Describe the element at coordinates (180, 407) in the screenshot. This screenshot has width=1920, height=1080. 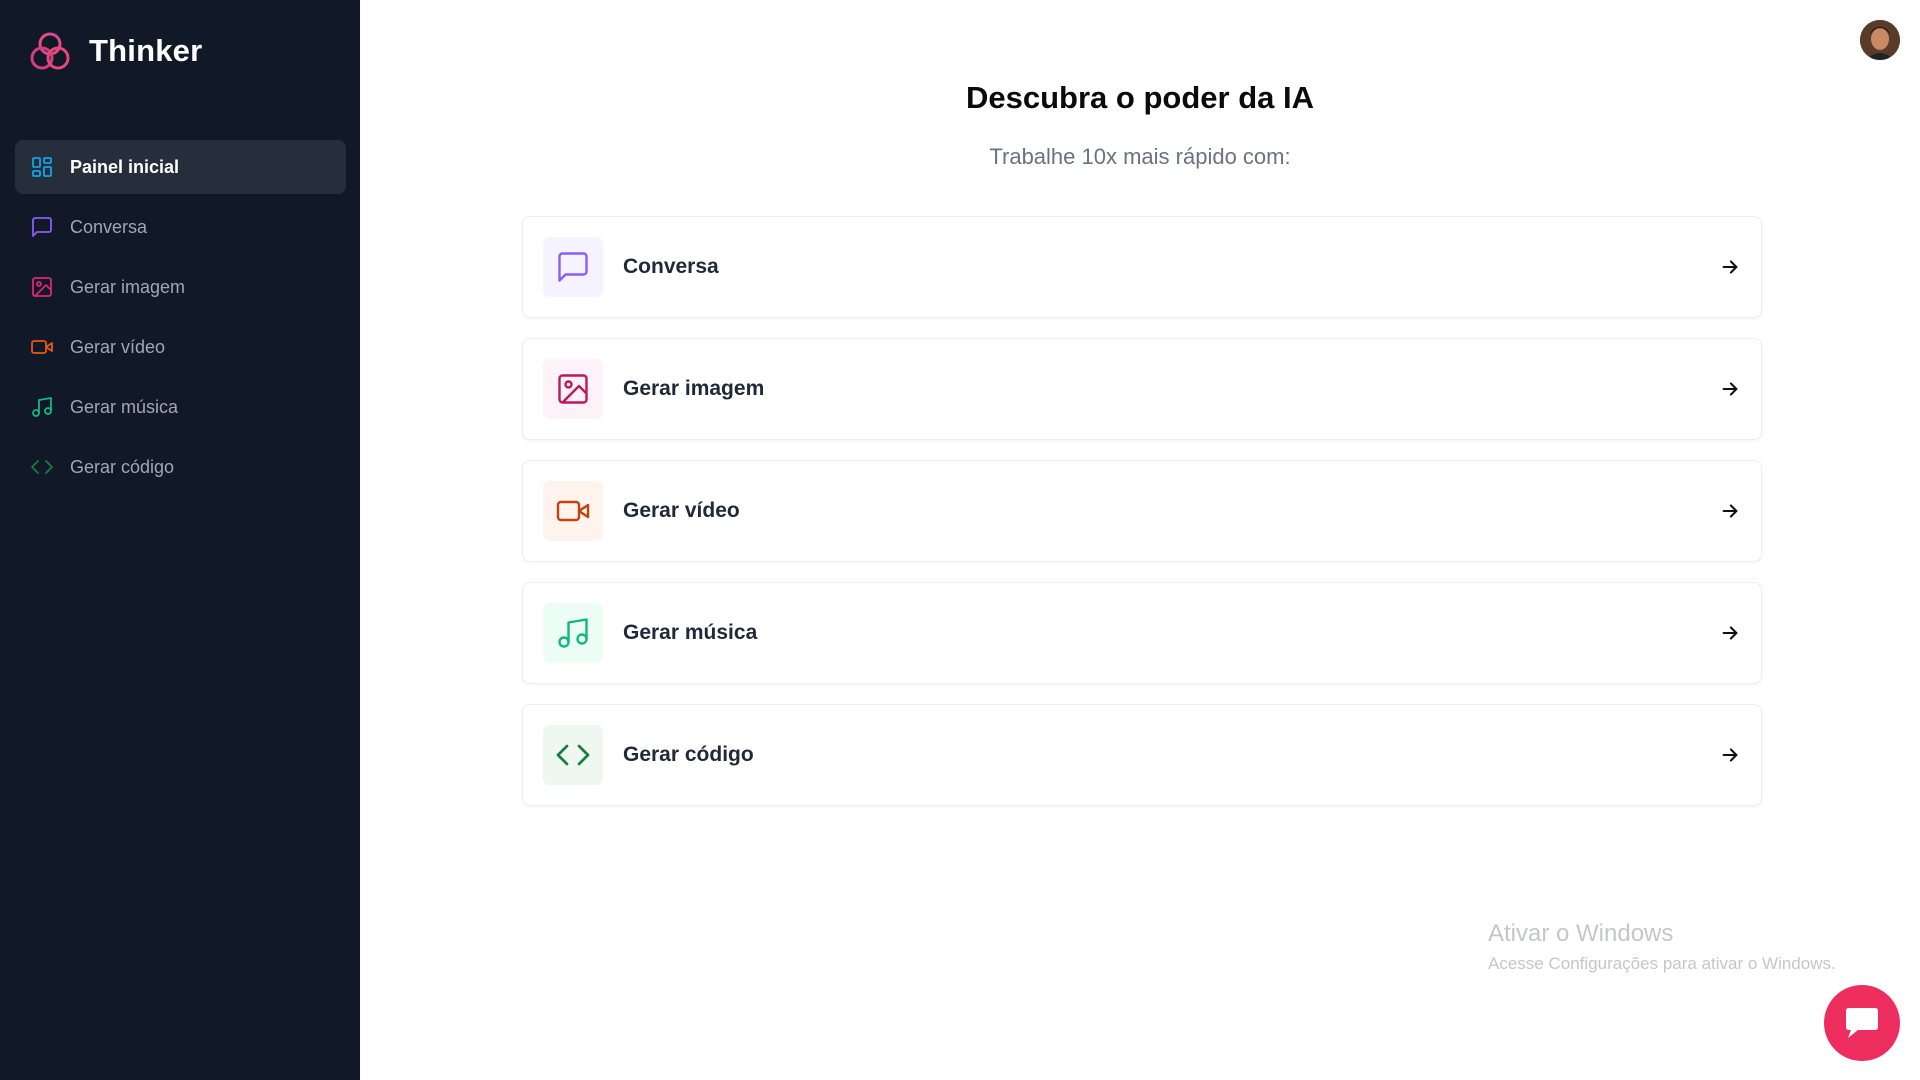
I see `sidebar-item-gerar-musica: Gerar música` at that location.